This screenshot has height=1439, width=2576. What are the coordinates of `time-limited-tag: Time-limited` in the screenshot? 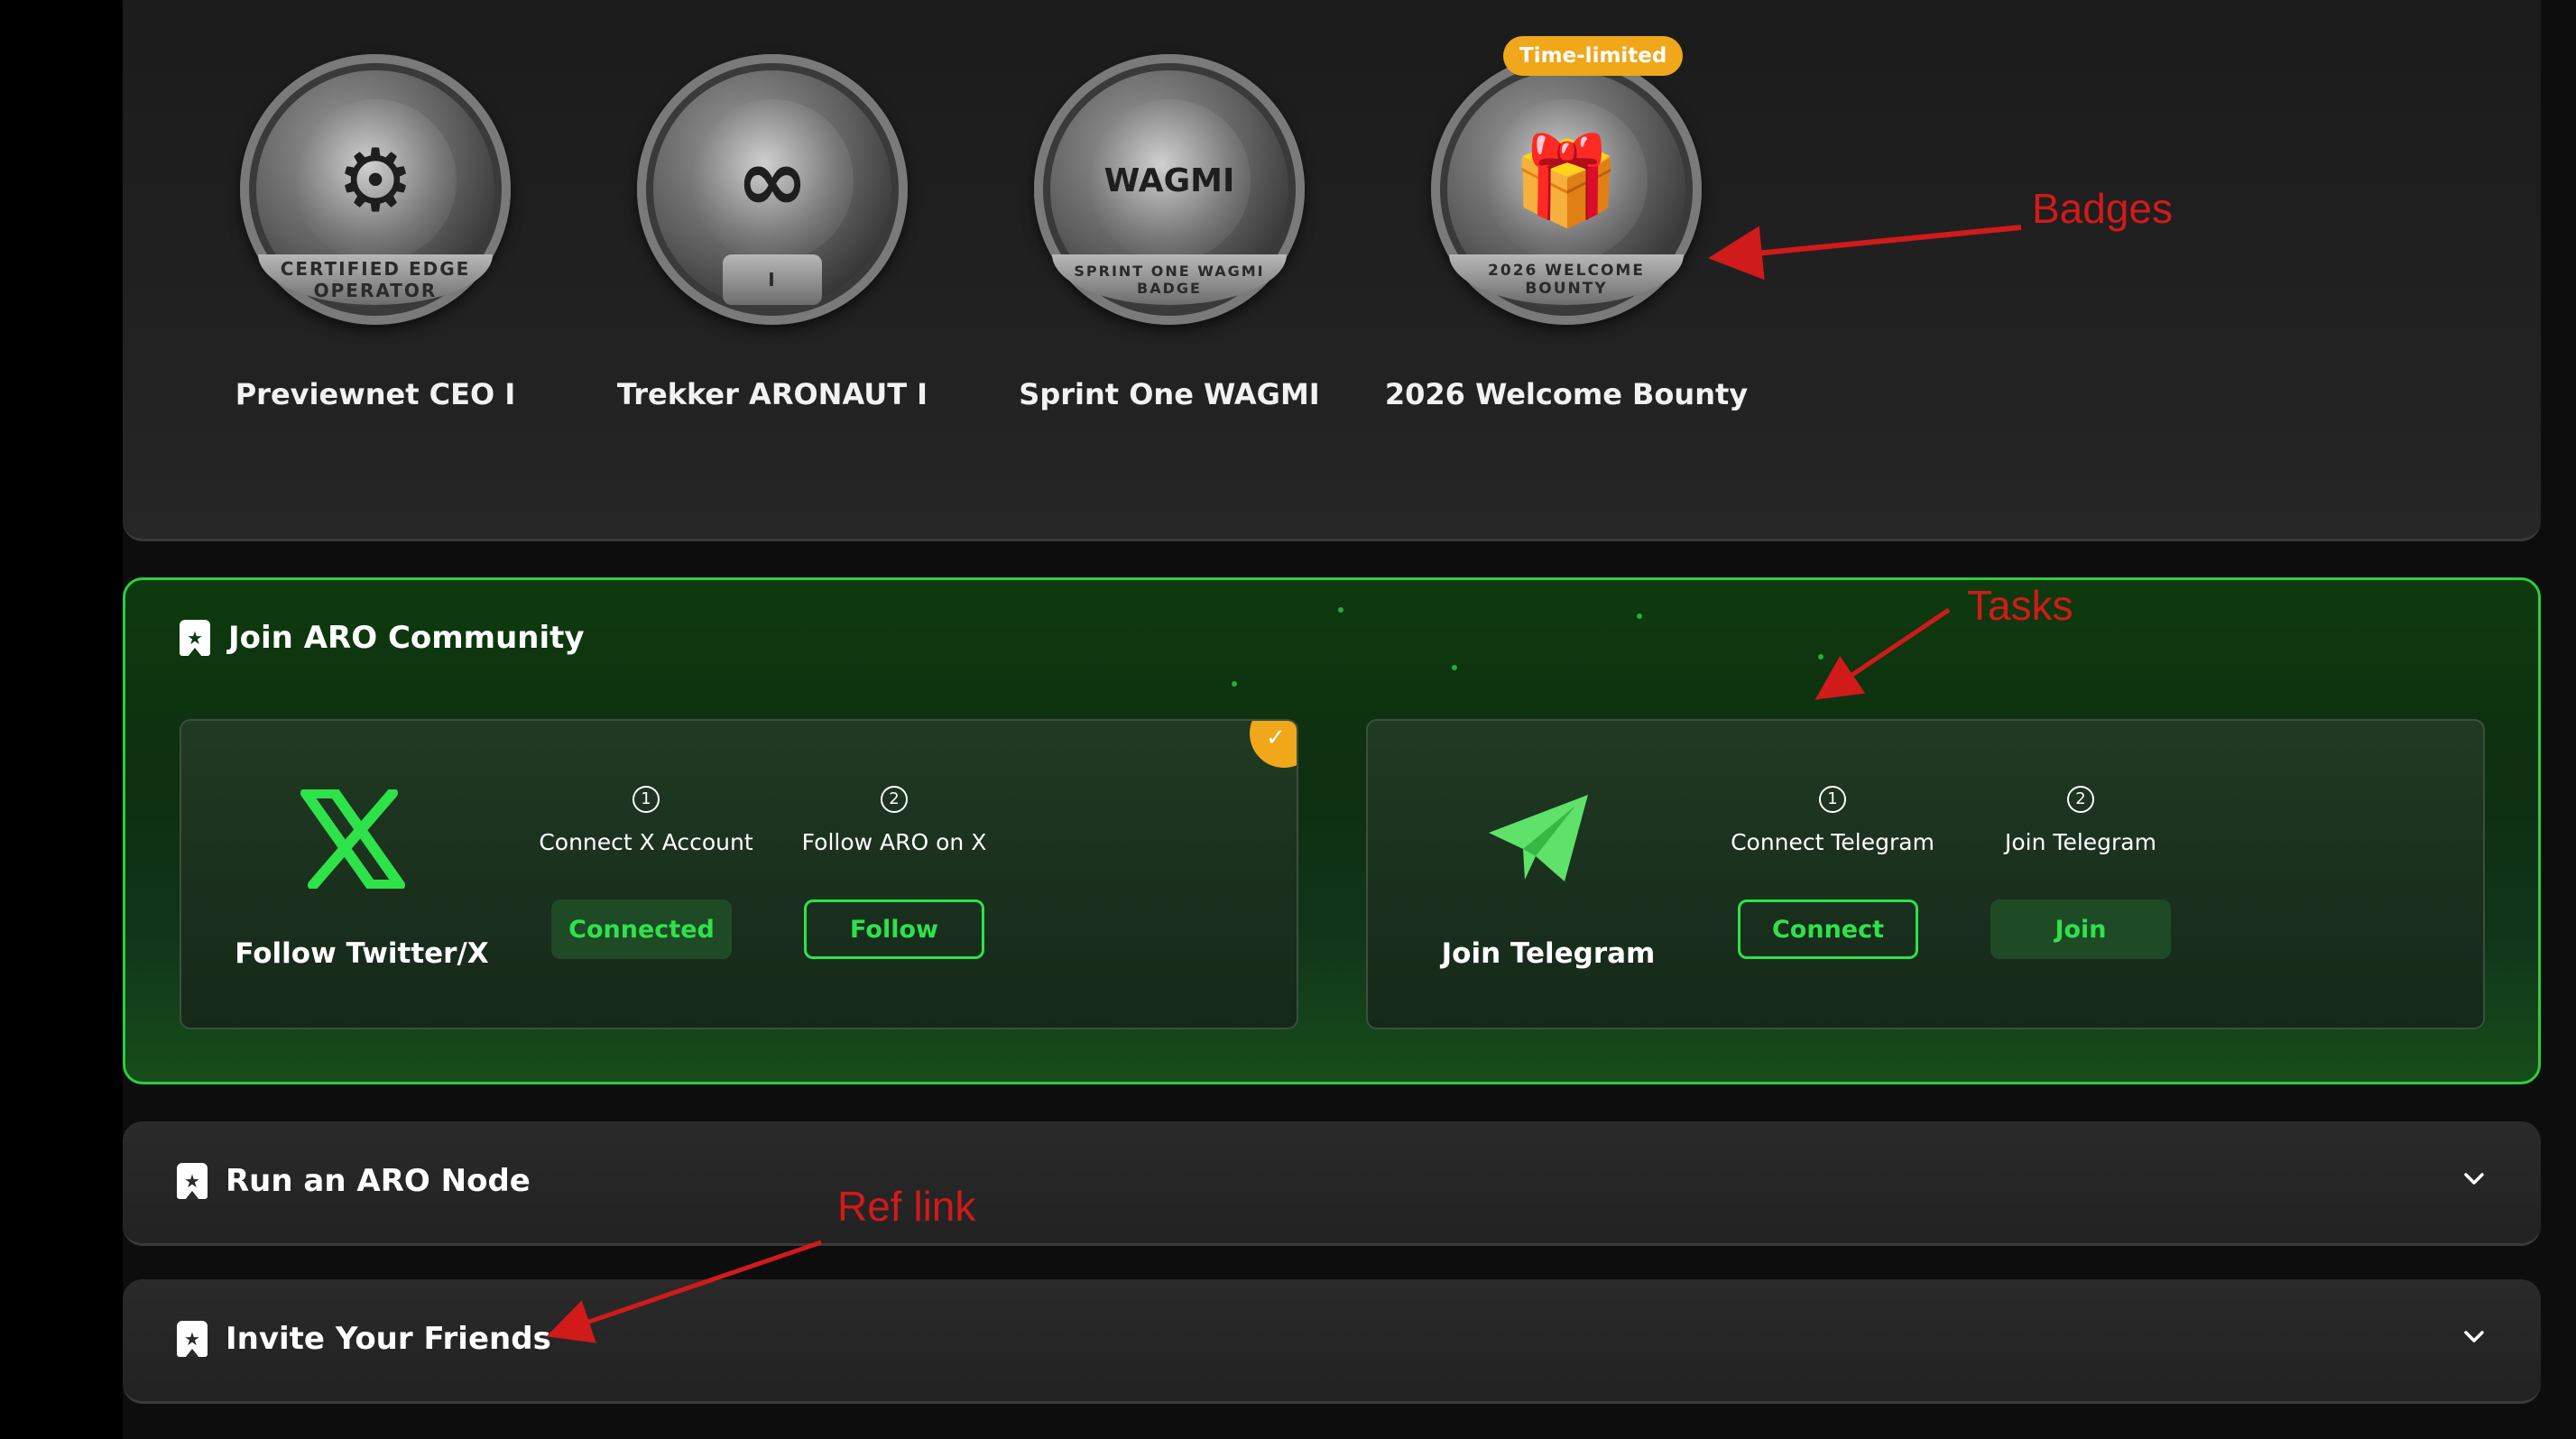 It's located at (1593, 56).